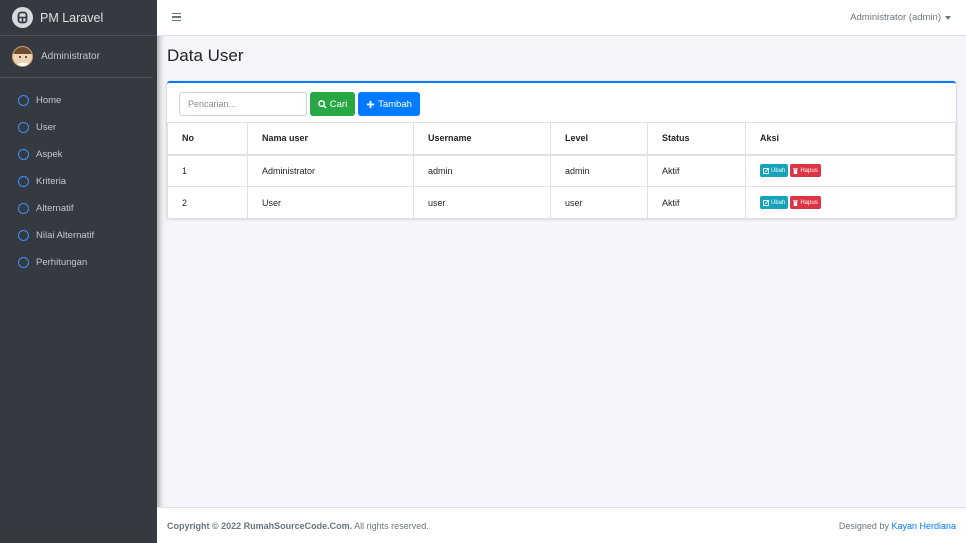 The height and width of the screenshot is (543, 966). What do you see at coordinates (850, 139) in the screenshot?
I see `column-header-aksi: Aksi` at bounding box center [850, 139].